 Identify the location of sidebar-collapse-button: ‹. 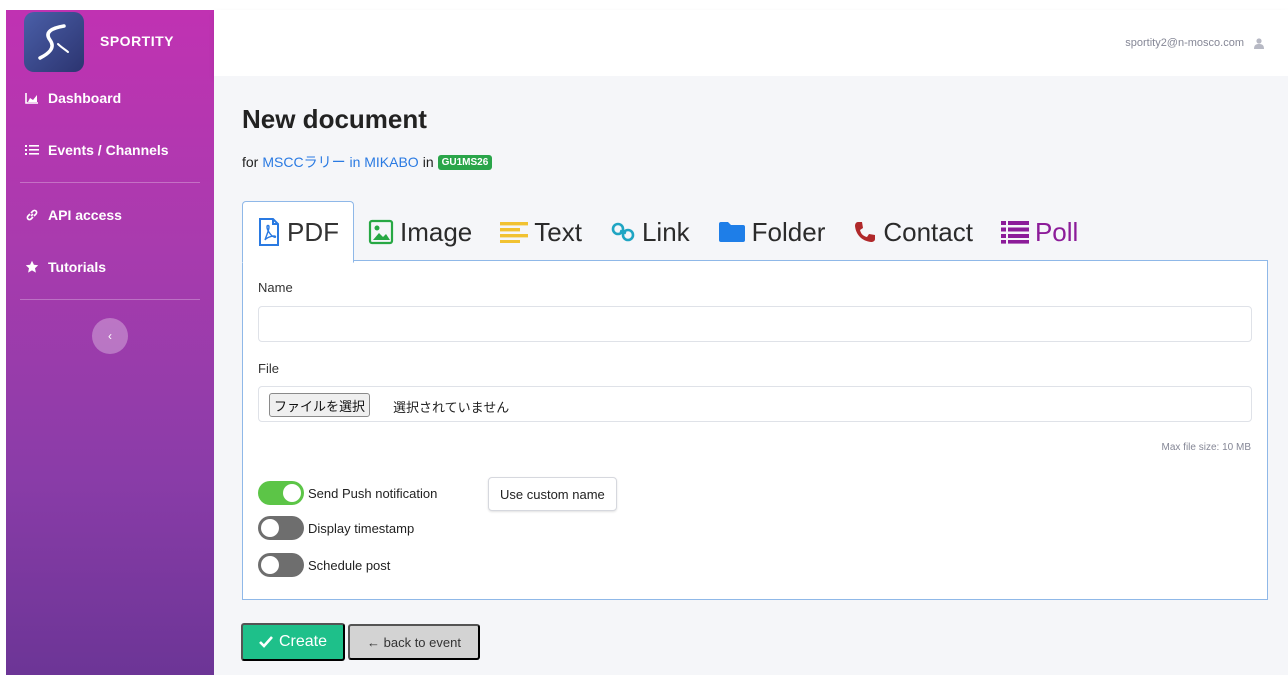
(110, 336).